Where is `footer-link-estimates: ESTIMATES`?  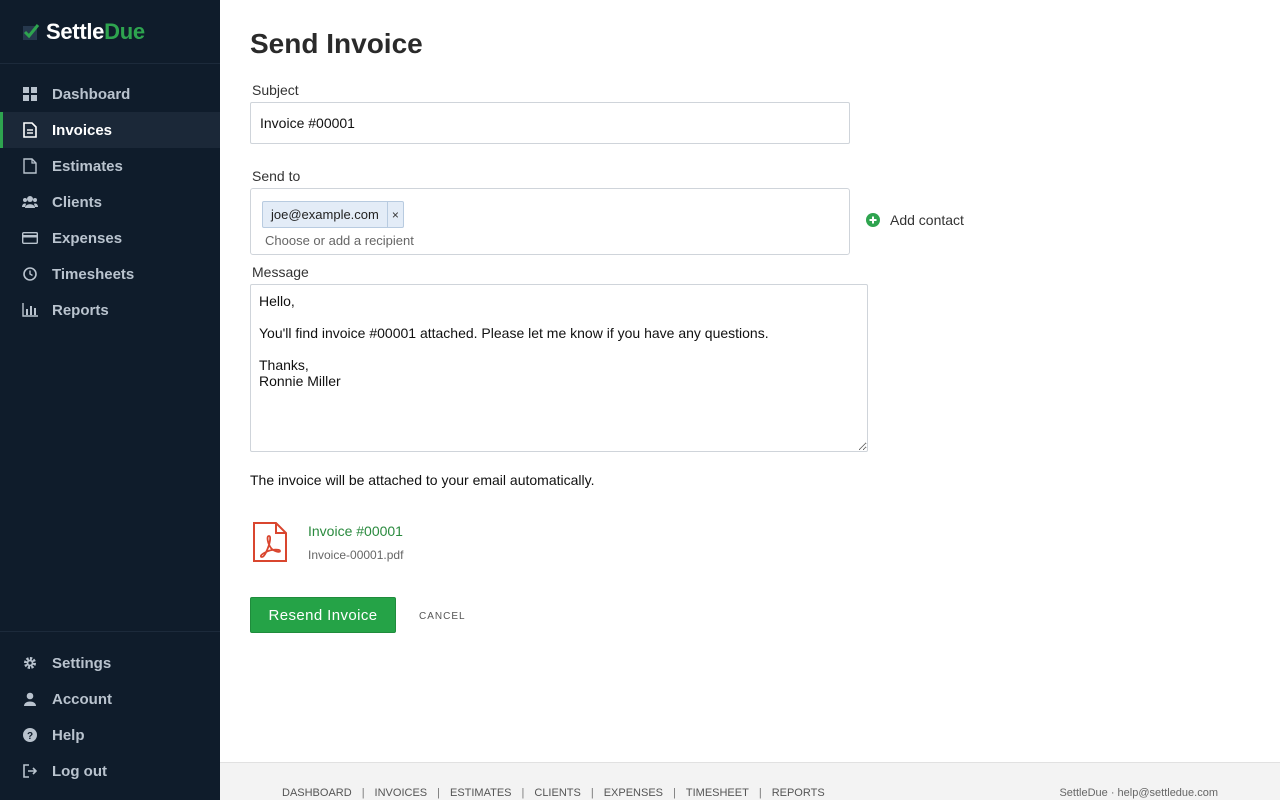 footer-link-estimates: ESTIMATES is located at coordinates (481, 793).